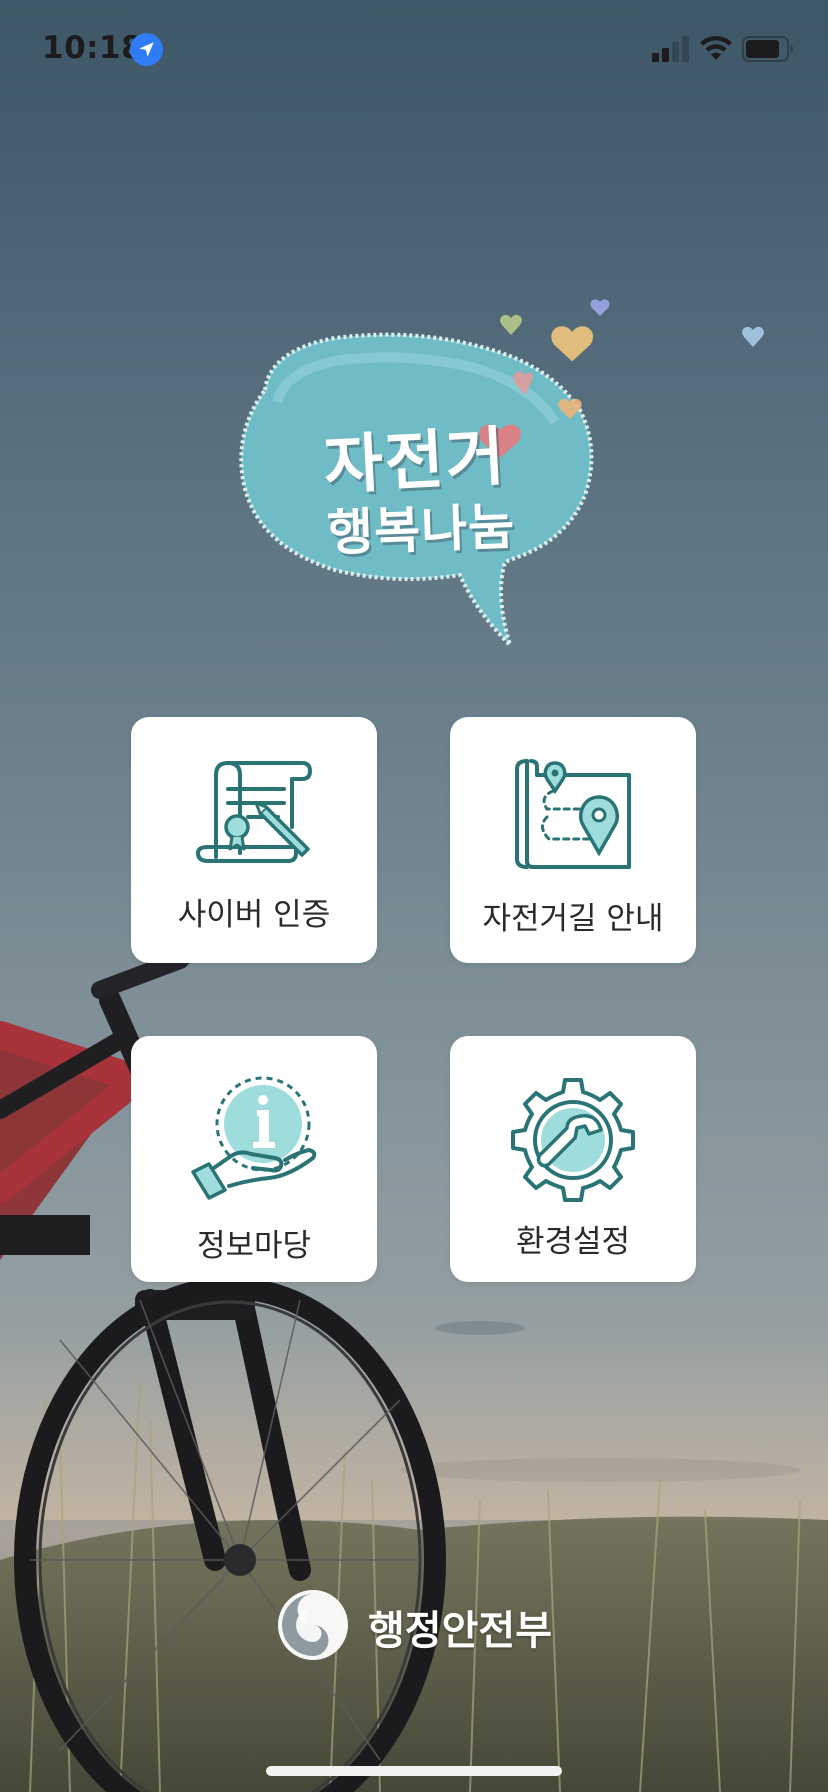  What do you see at coordinates (254, 812) in the screenshot?
I see `certificate-scroll-icon` at bounding box center [254, 812].